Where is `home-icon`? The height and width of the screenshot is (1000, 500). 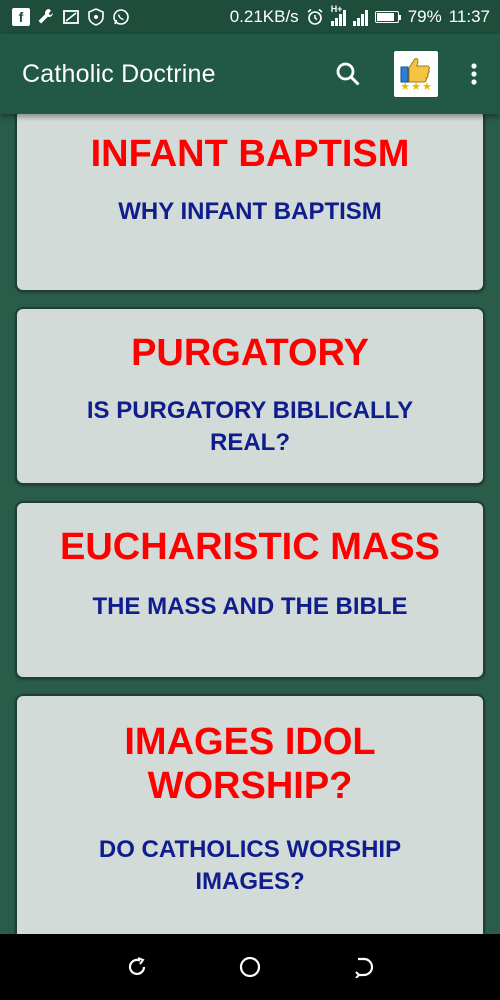 home-icon is located at coordinates (250, 967).